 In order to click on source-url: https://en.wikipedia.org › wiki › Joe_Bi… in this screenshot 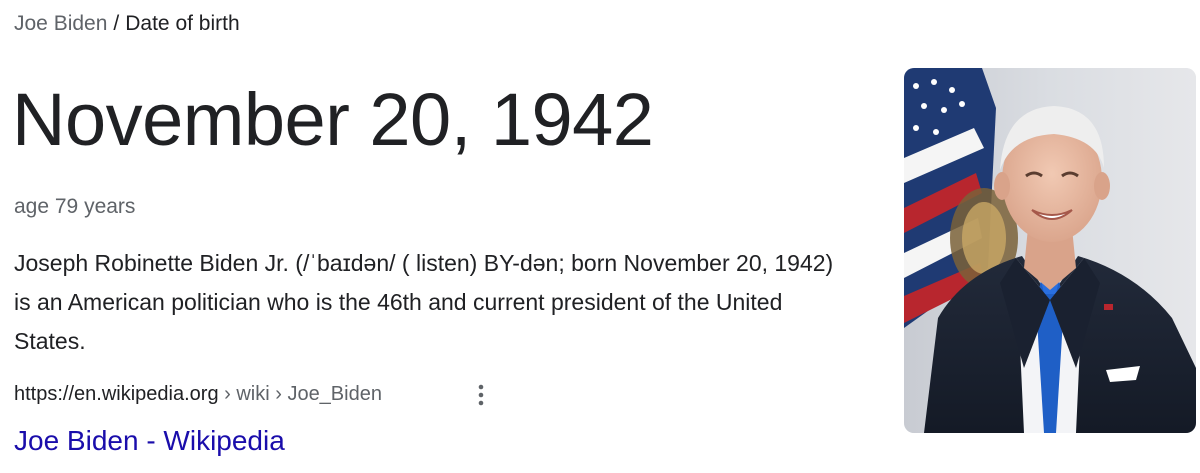, I will do `click(198, 394)`.